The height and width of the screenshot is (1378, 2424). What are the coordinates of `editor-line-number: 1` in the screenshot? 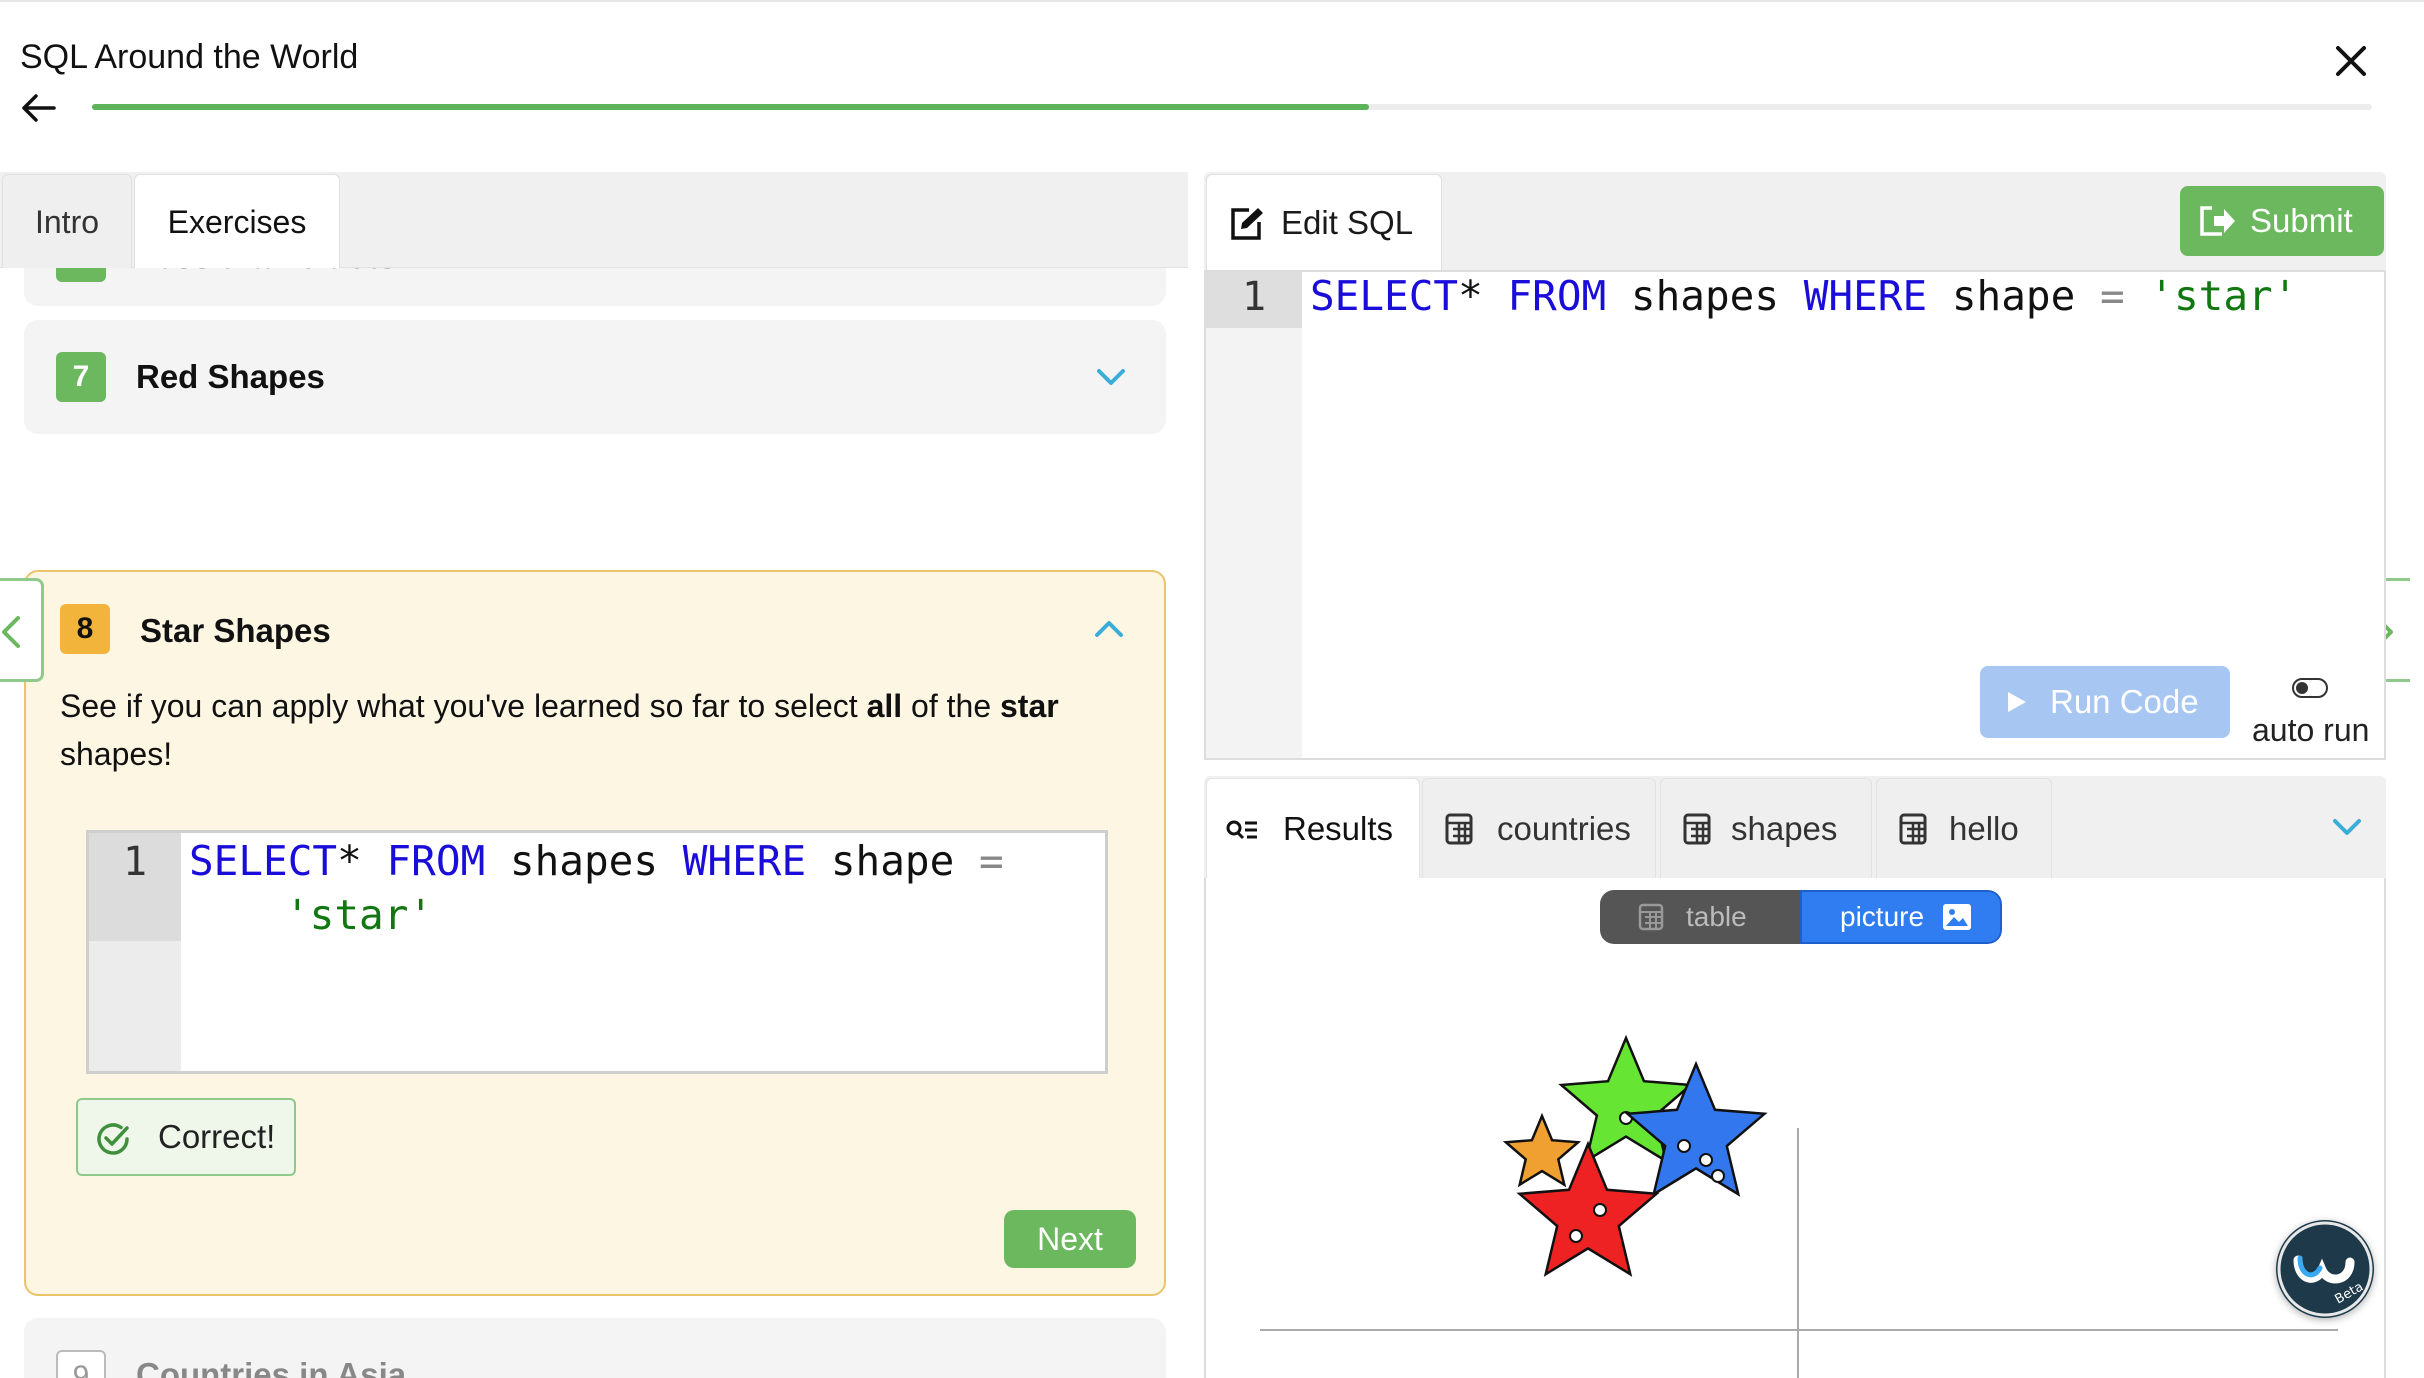 It's located at (1254, 297).